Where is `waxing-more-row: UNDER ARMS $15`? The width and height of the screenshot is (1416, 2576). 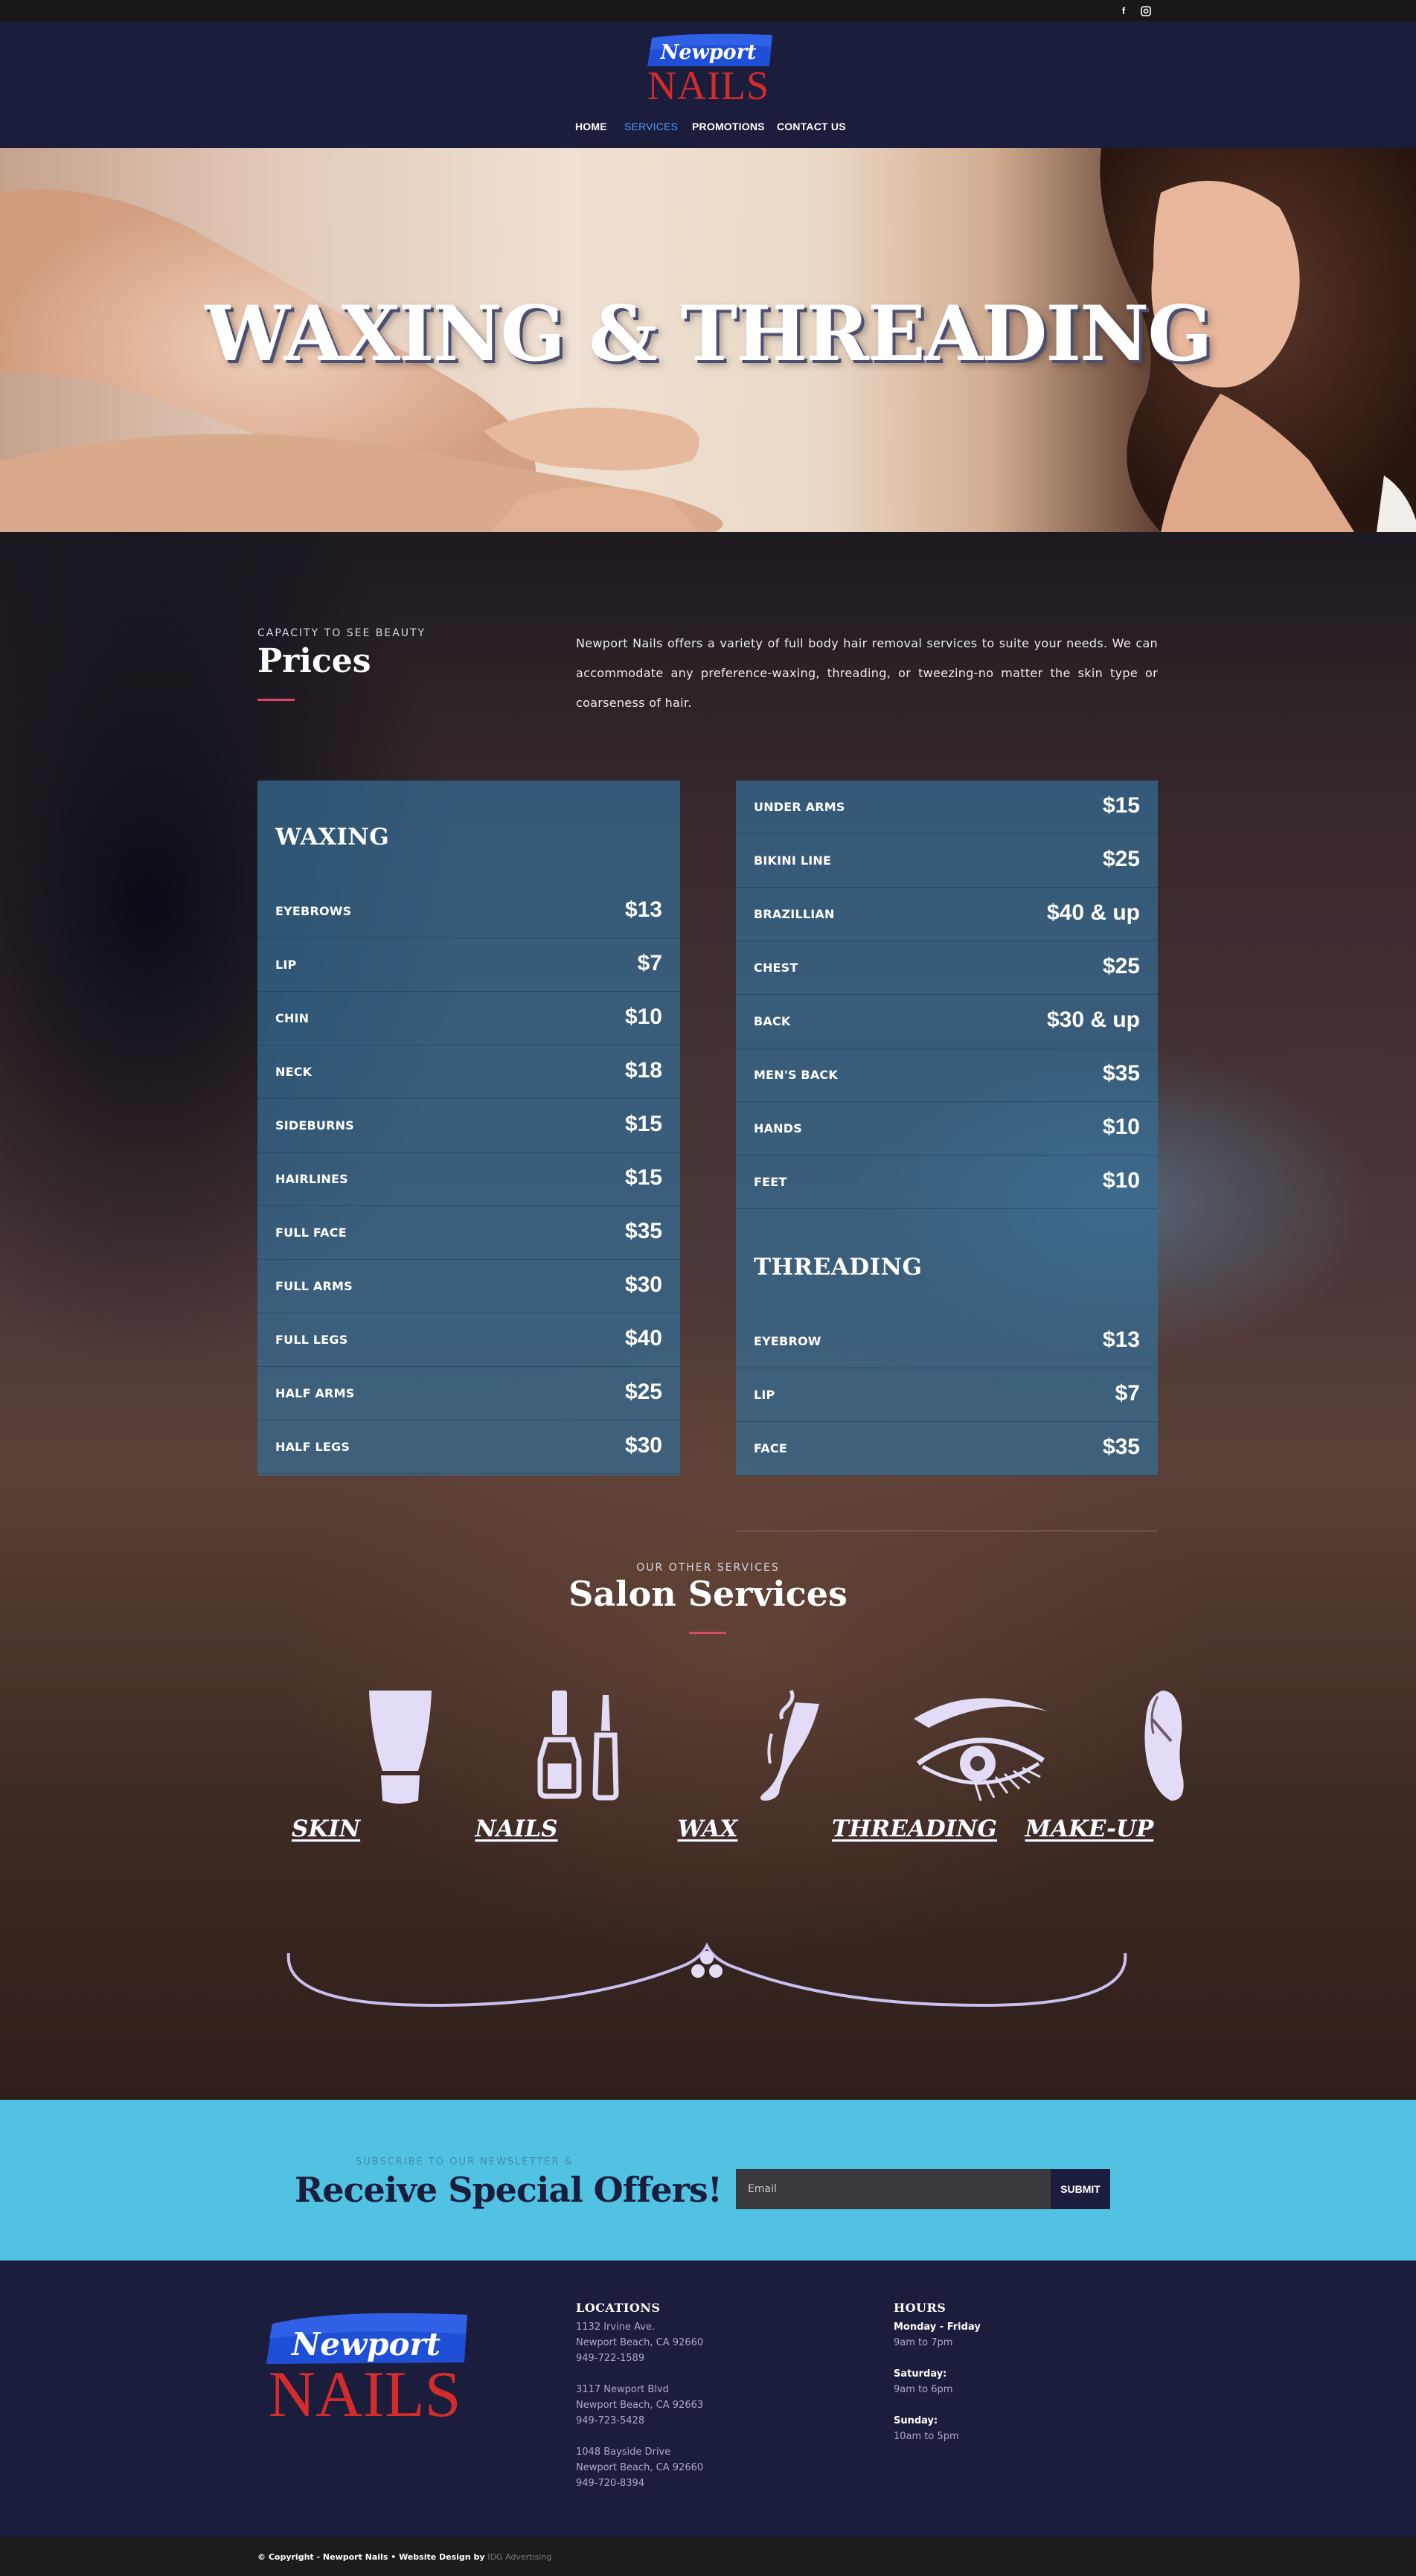 waxing-more-row: UNDER ARMS $15 is located at coordinates (947, 807).